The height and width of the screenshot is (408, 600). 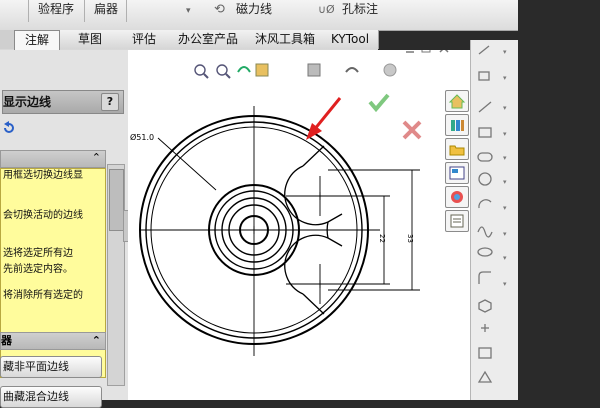 I want to click on line-icon, so click(x=485, y=107).